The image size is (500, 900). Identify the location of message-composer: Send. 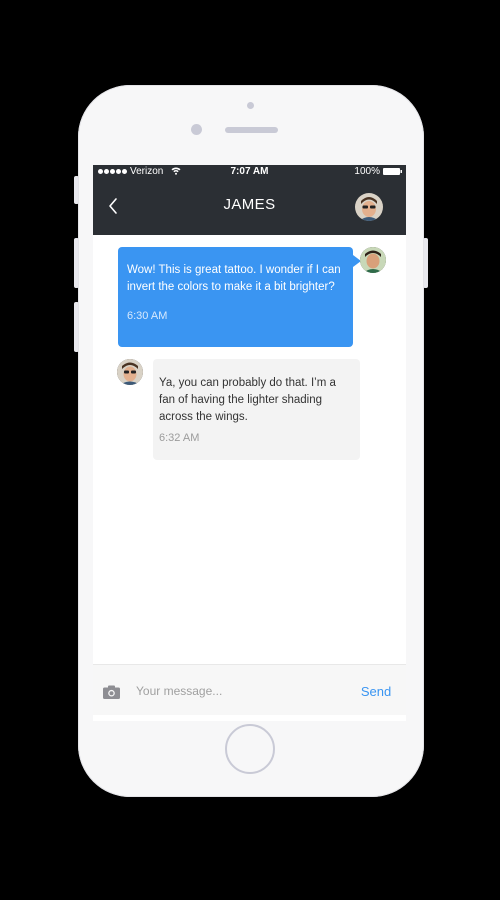
(249, 690).